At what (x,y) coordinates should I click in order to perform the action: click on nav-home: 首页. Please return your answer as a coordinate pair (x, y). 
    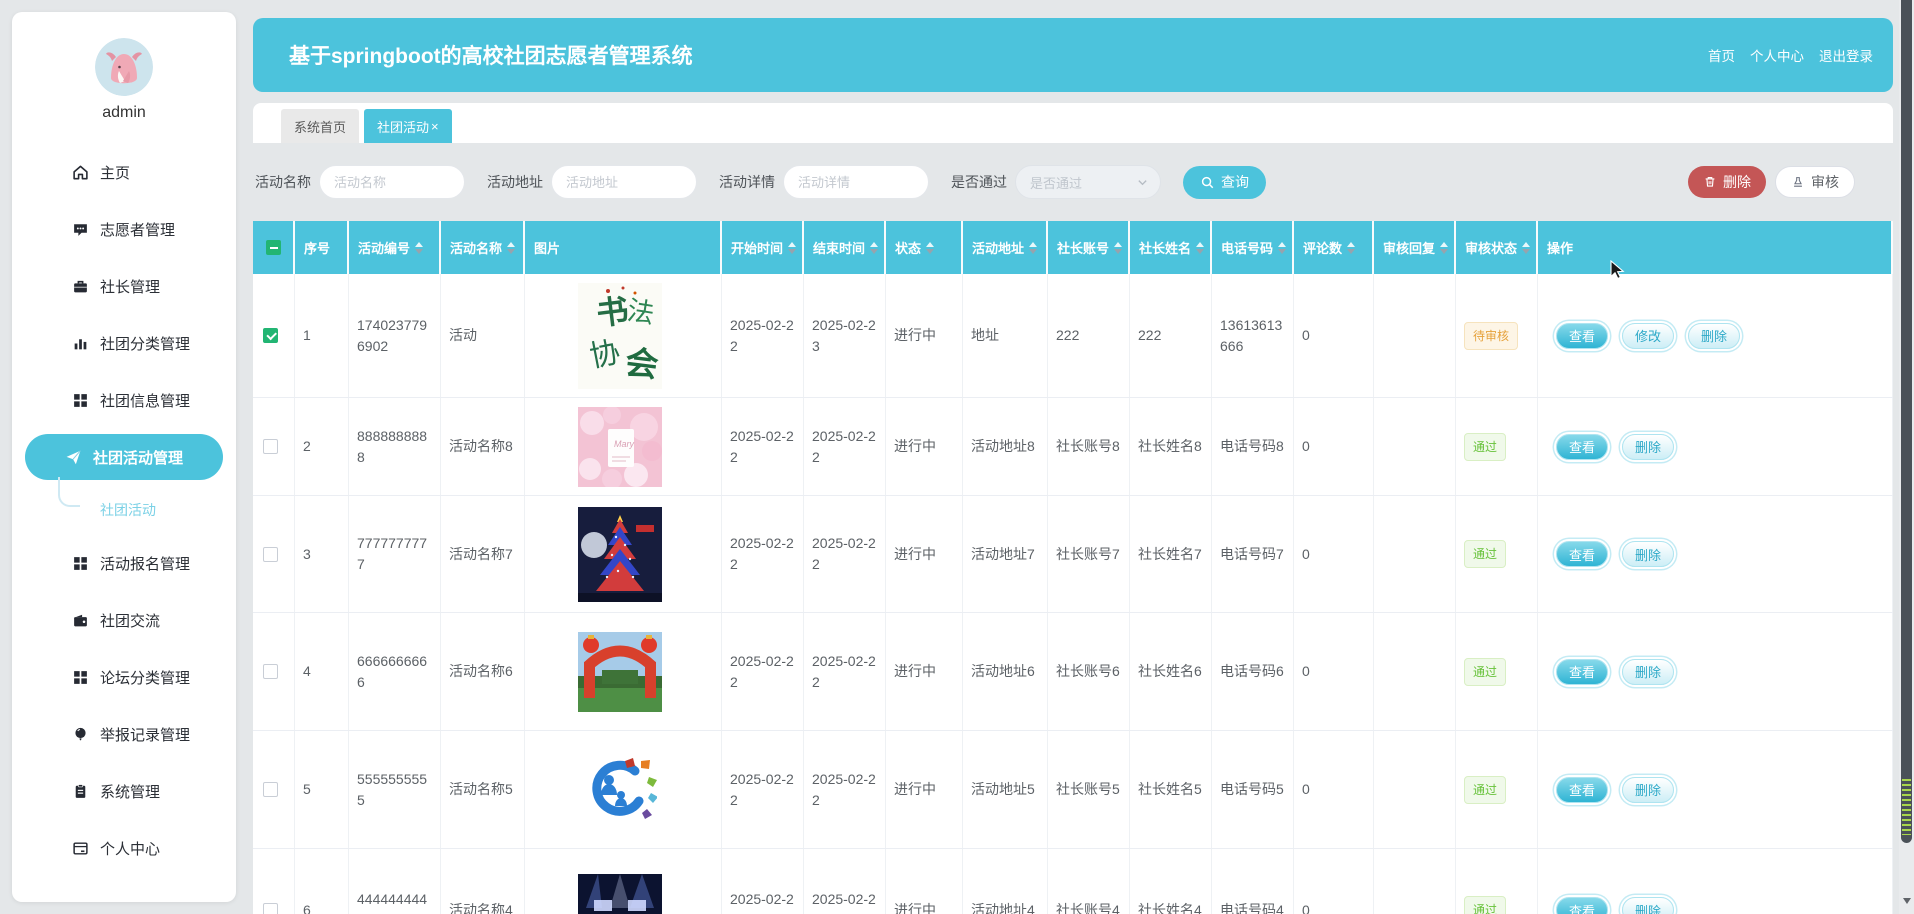
    Looking at the image, I should click on (1721, 55).